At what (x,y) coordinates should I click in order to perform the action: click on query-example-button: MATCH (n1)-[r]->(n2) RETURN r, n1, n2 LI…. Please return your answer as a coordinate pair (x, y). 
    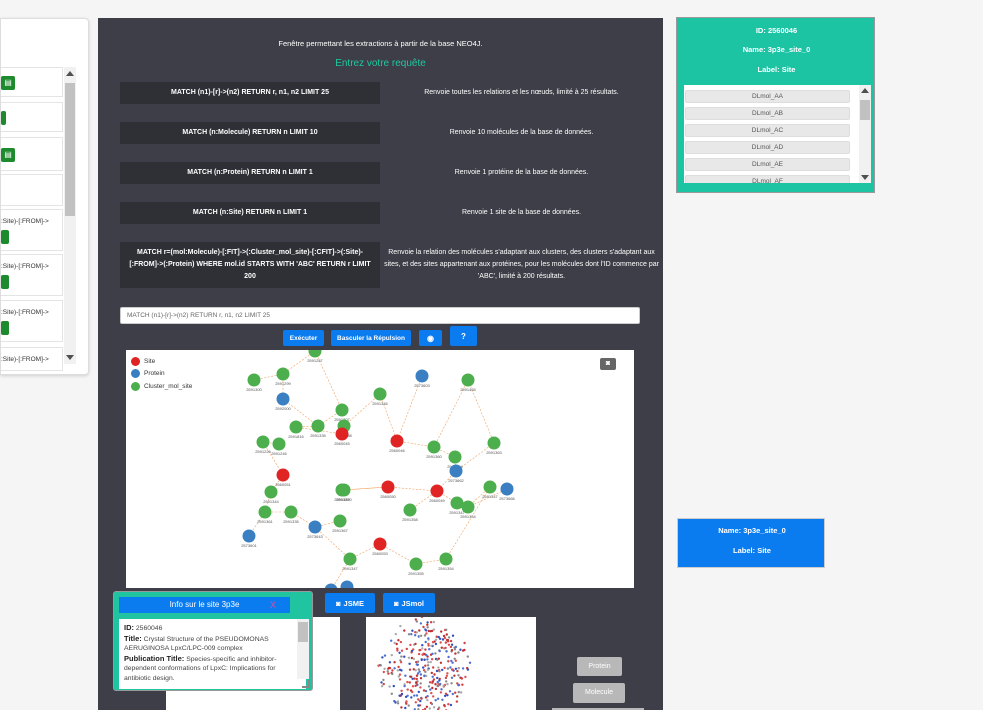
    Looking at the image, I should click on (250, 93).